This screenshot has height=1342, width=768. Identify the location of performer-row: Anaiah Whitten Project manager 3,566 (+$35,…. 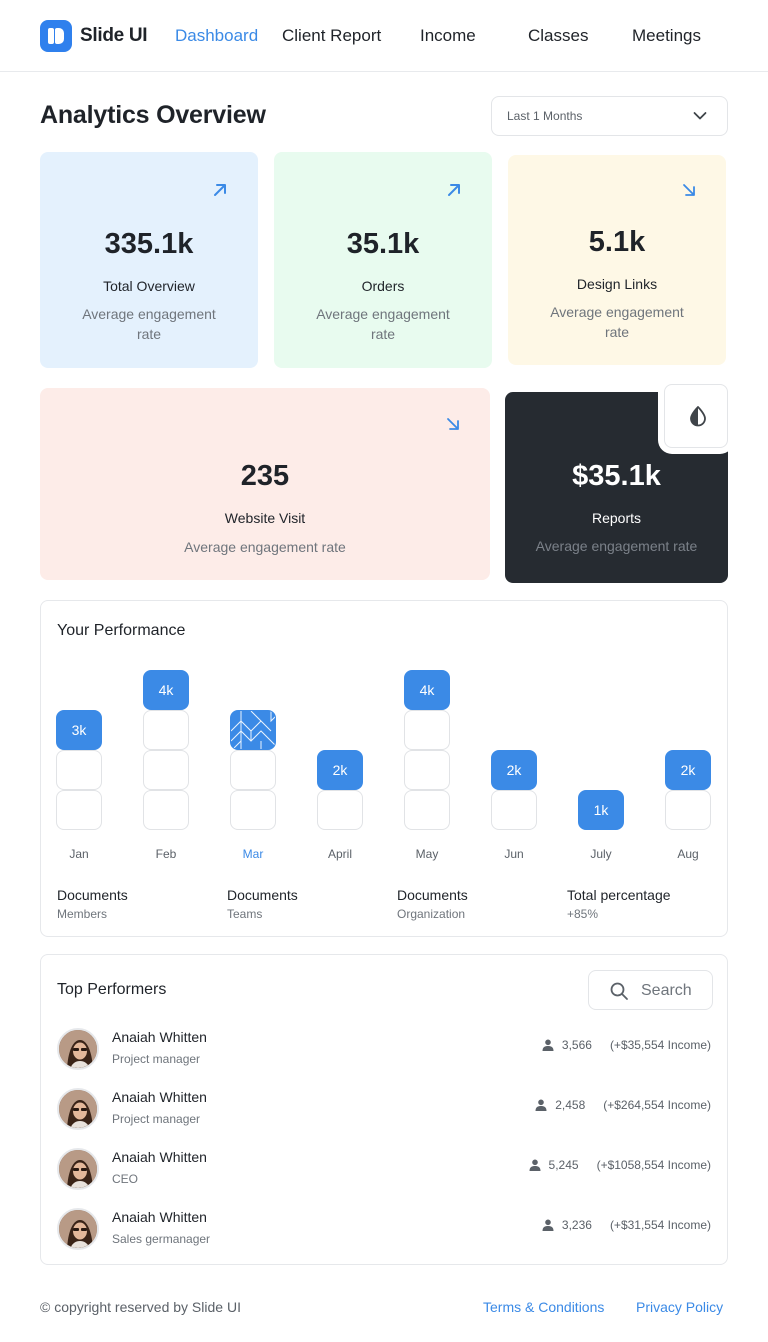
(384, 1050).